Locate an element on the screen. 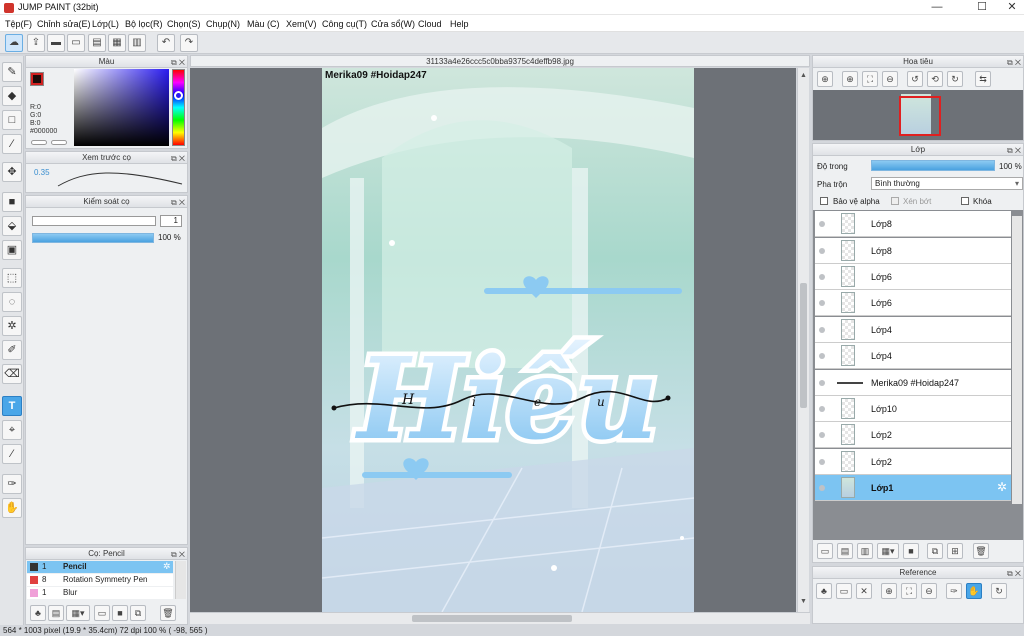  main-color-swatch is located at coordinates (37, 79).